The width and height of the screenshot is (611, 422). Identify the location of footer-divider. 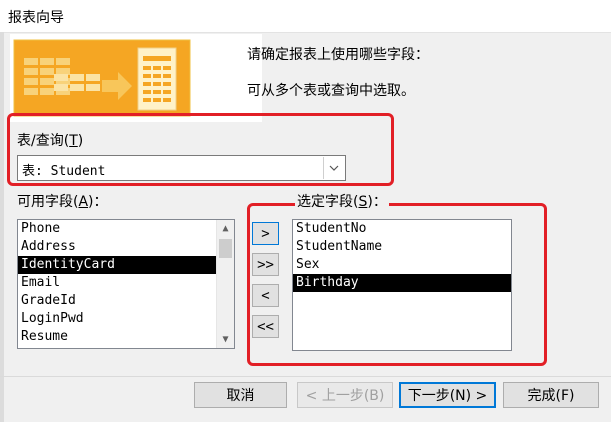
(305, 376).